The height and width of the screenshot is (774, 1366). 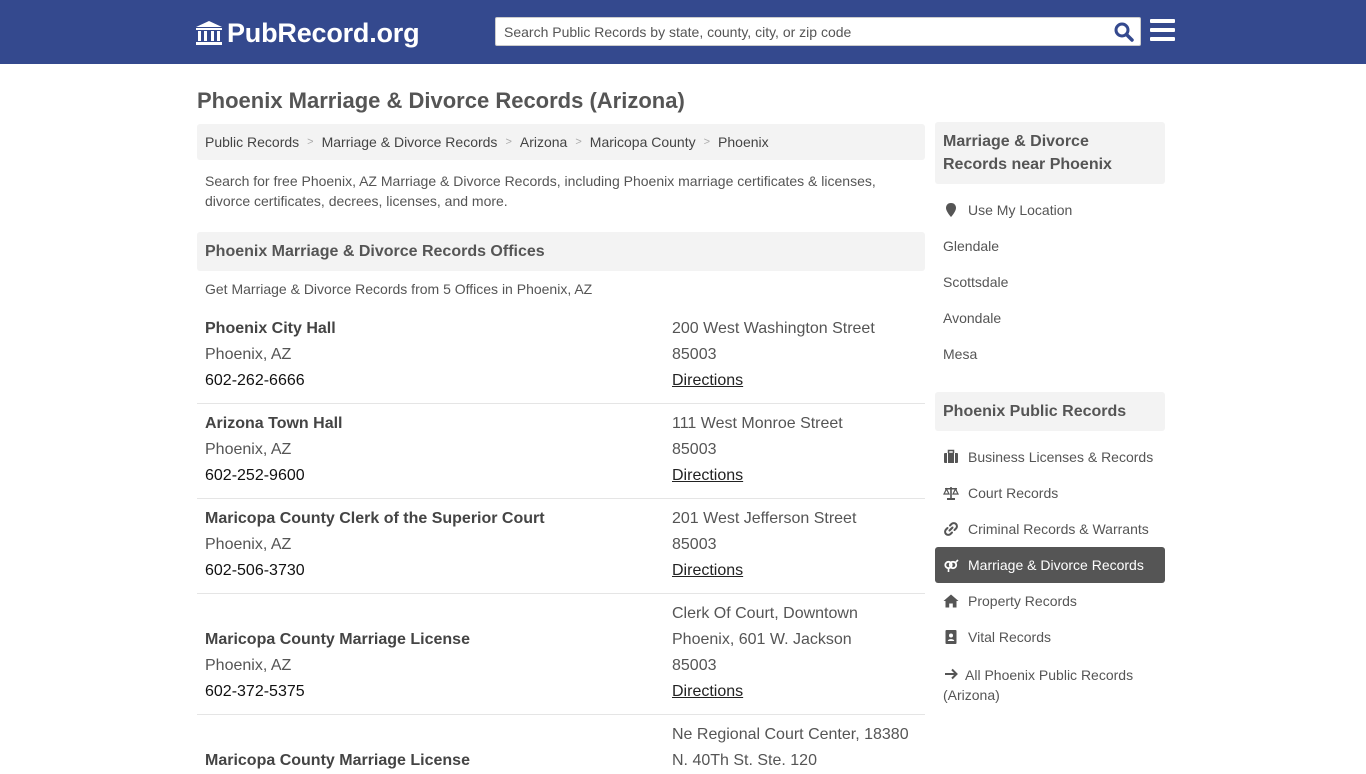 I want to click on sidebar-item-court-records: Court Records, so click(x=1000, y=493).